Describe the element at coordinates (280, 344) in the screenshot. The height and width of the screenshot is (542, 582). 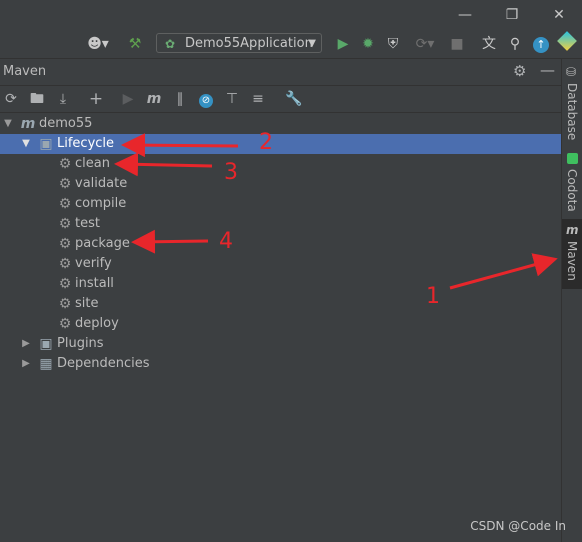
I see `tree-item-plugins: ▶ ▣ Plugins` at that location.